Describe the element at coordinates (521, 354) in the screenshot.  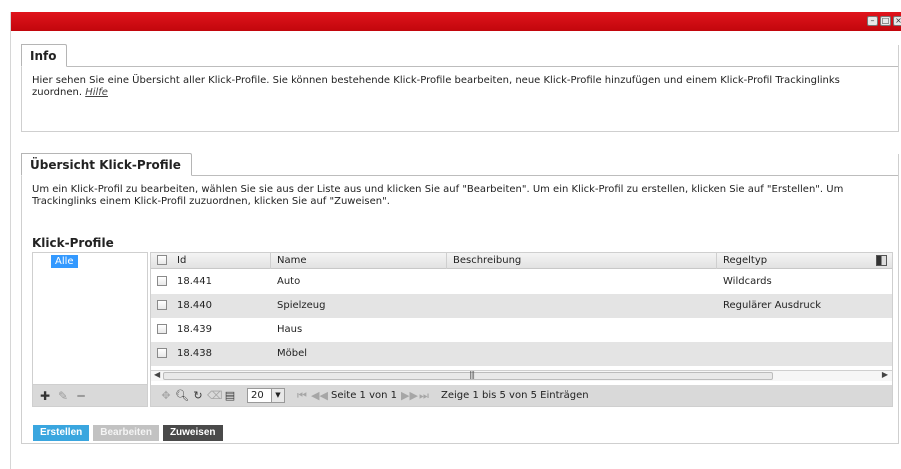
I see `table-row: 18.438 Möbel` at that location.